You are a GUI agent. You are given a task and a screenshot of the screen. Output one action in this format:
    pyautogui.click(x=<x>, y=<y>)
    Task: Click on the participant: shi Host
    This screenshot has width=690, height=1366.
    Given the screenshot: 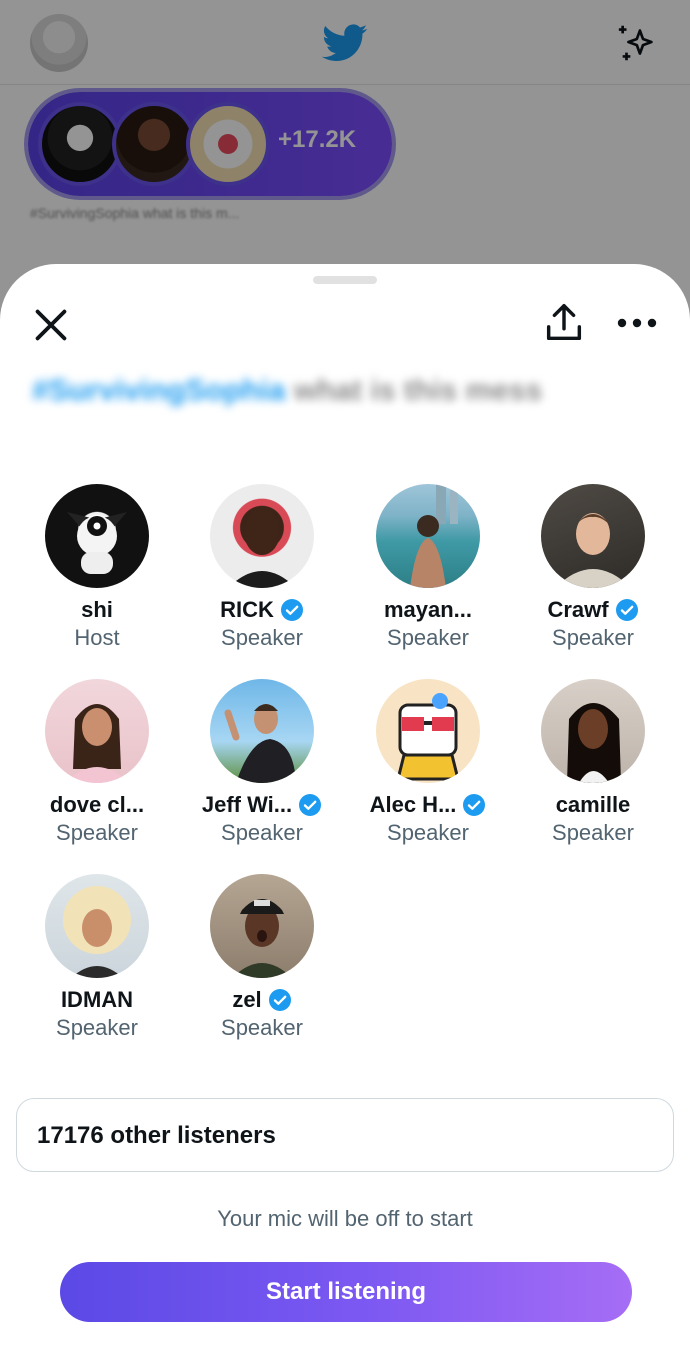 What is the action you would take?
    pyautogui.click(x=97, y=568)
    